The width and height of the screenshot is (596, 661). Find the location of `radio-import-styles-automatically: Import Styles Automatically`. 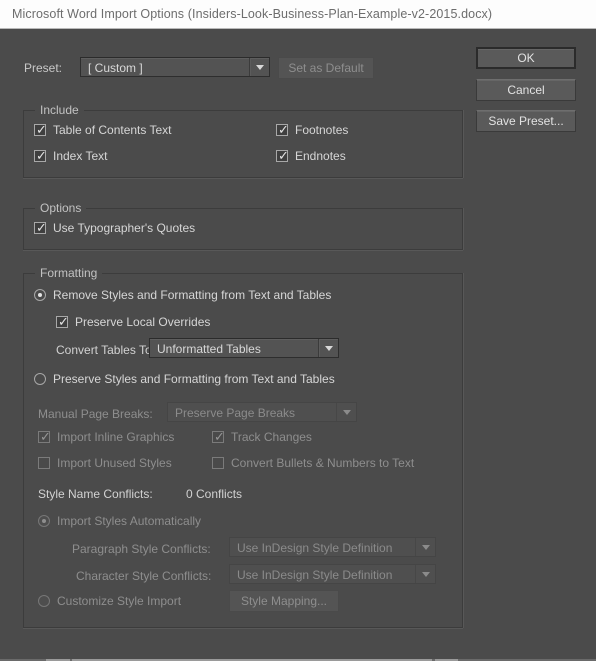

radio-import-styles-automatically: Import Styles Automatically is located at coordinates (119, 520).